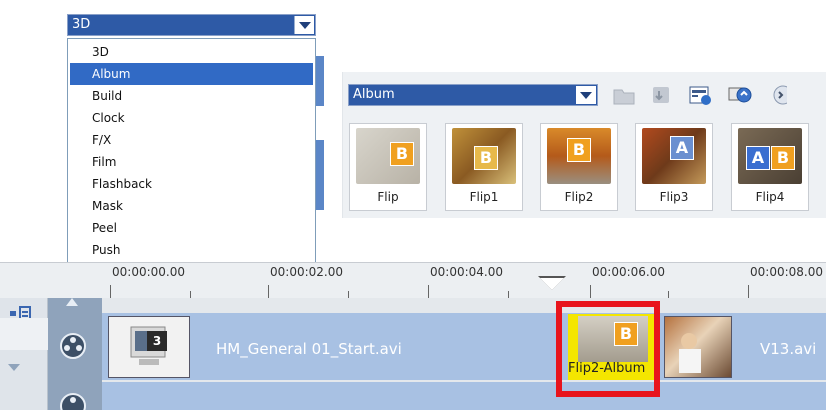  I want to click on clip-thumb-badge: 3, so click(157, 341).